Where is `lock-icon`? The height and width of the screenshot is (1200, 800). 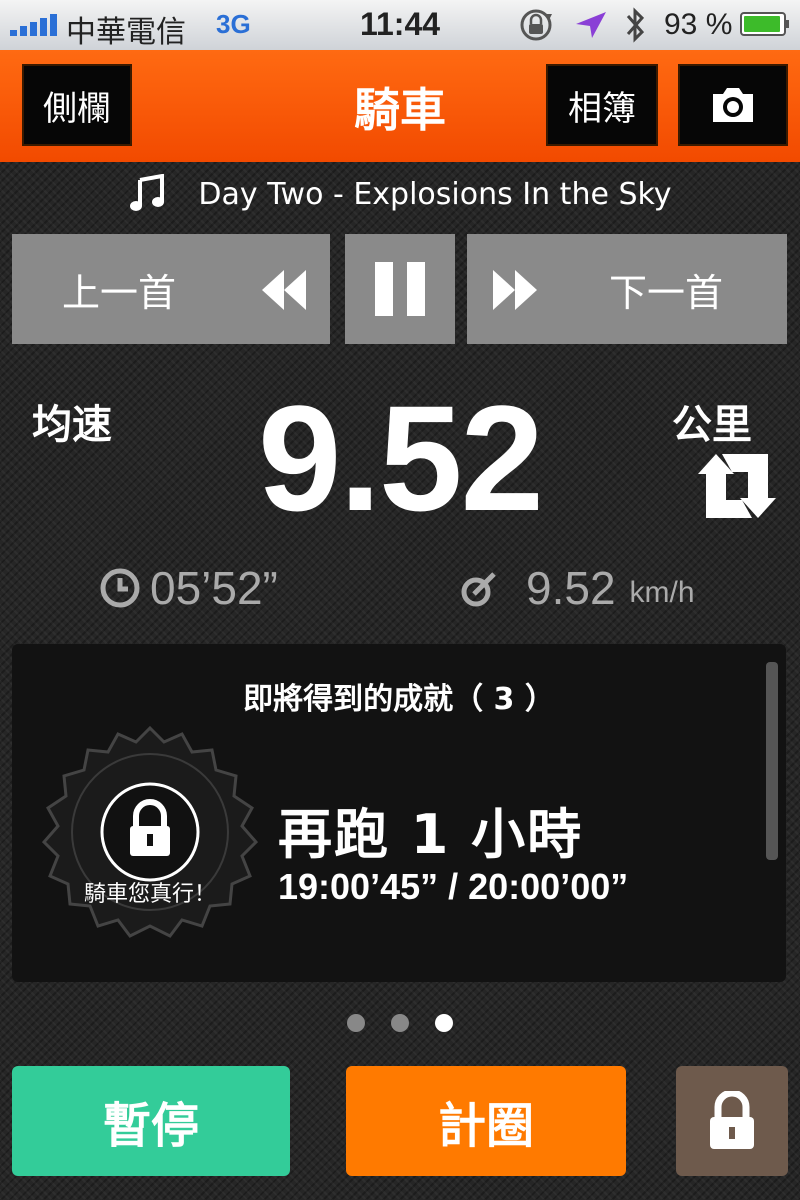 lock-icon is located at coordinates (732, 1120).